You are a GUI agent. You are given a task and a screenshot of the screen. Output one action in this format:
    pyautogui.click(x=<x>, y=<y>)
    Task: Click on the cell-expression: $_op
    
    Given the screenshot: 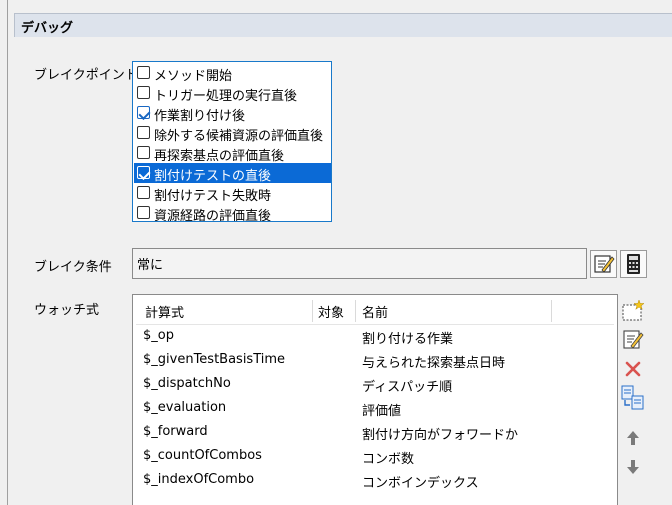 What is the action you would take?
    pyautogui.click(x=158, y=335)
    